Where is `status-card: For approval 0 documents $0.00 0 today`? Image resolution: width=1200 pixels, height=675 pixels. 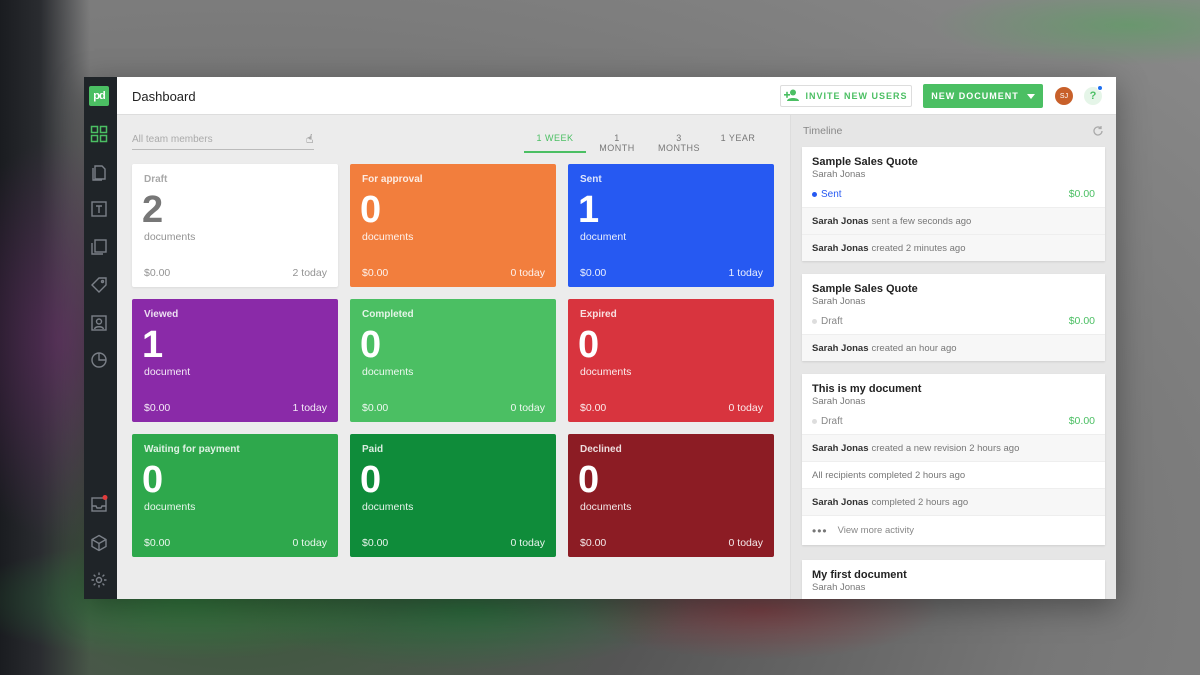
status-card: For approval 0 documents $0.00 0 today is located at coordinates (453, 225).